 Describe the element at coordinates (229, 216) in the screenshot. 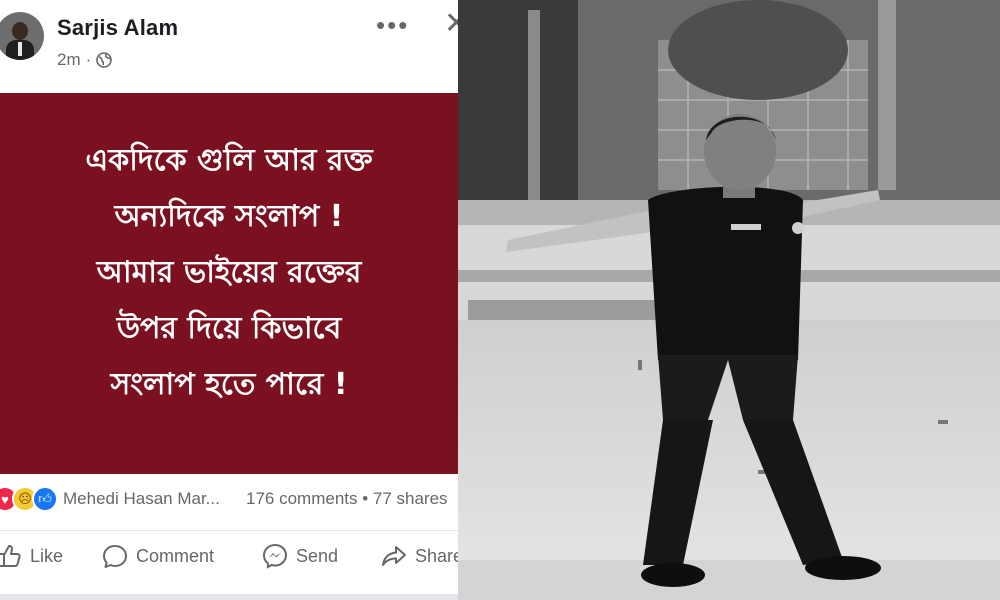

I see `banner-line: অন্যদিকে সংলাপ !` at that location.